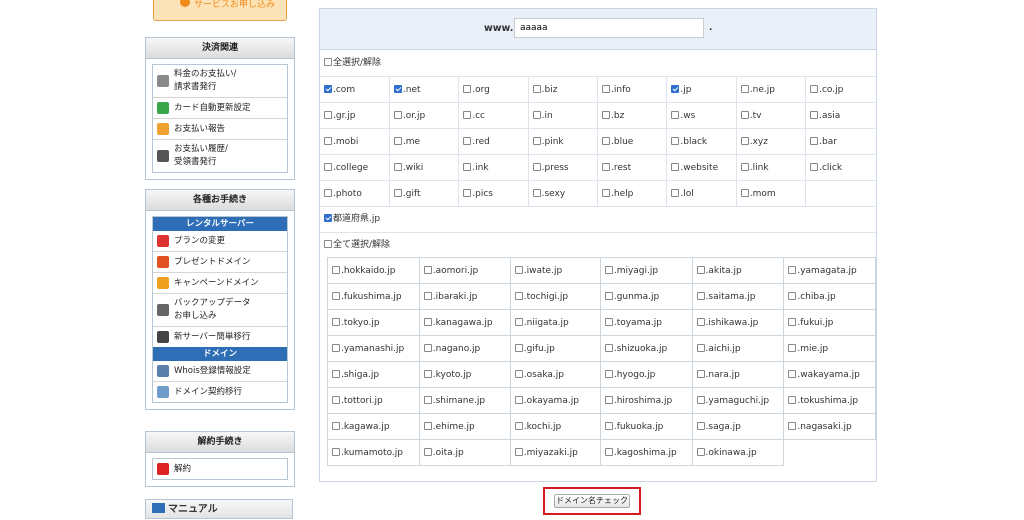  Describe the element at coordinates (220, 392) in the screenshot. I see `sidebar-item: ドメイン契約移行` at that location.